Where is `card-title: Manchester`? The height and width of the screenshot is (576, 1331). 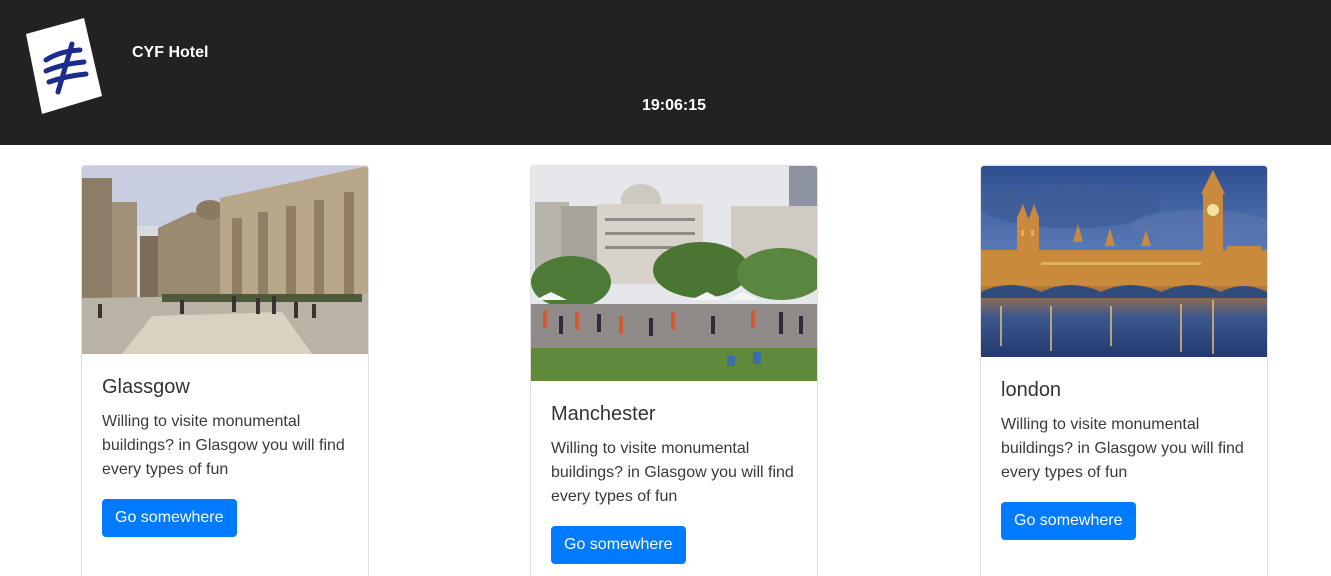
card-title: Manchester is located at coordinates (603, 414).